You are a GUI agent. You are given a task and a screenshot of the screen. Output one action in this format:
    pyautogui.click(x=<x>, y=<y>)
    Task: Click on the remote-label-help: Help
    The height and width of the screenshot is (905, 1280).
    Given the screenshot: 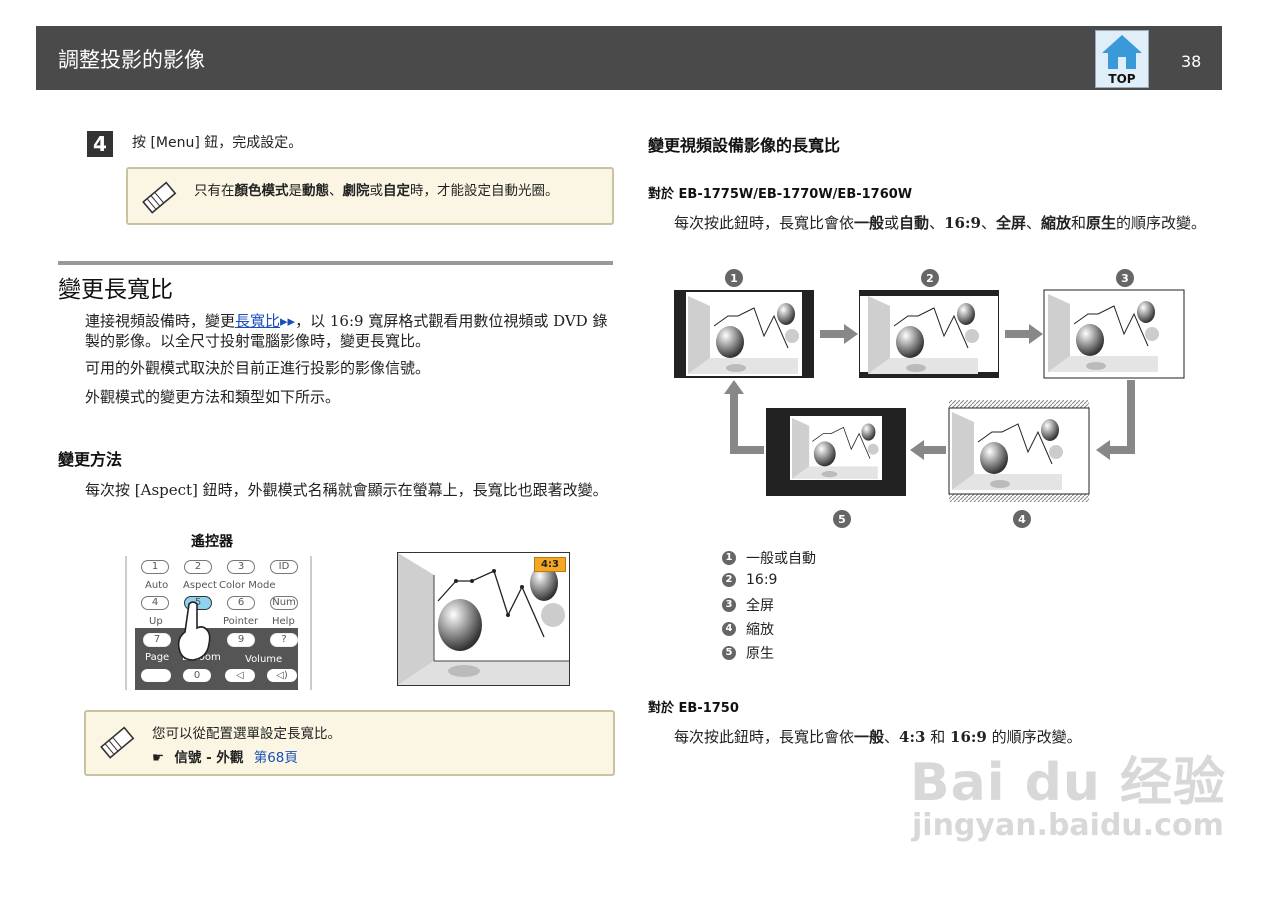 What is the action you would take?
    pyautogui.click(x=283, y=621)
    